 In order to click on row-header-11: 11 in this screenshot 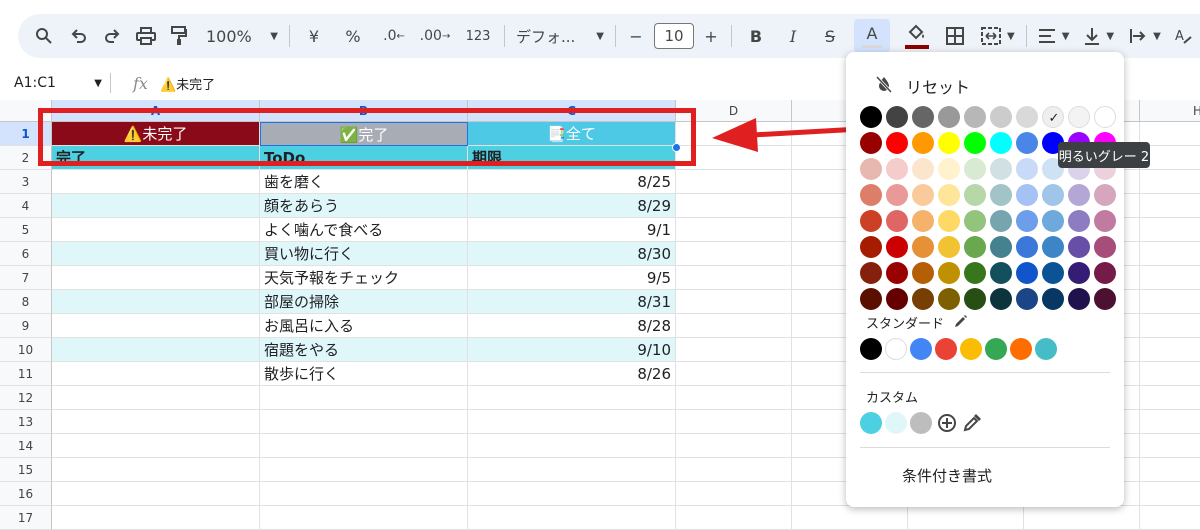, I will do `click(26, 374)`.